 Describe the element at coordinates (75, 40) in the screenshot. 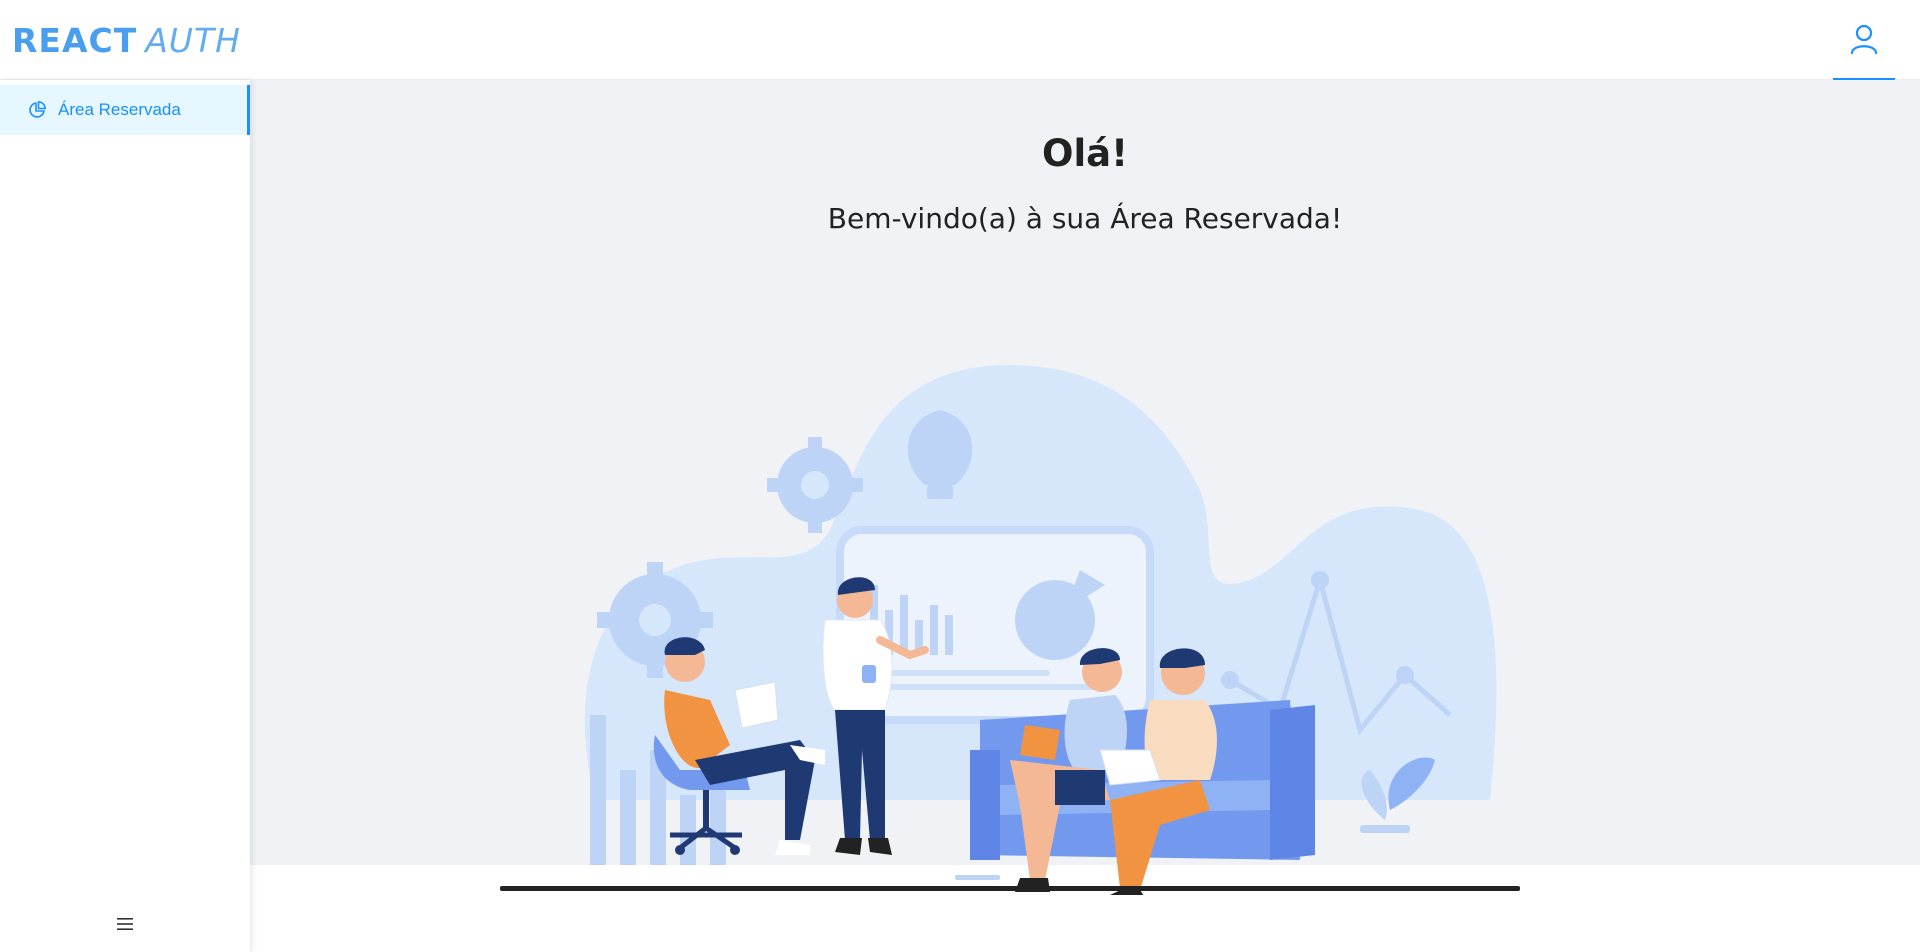

I see `logo-bold-text: REACT` at that location.